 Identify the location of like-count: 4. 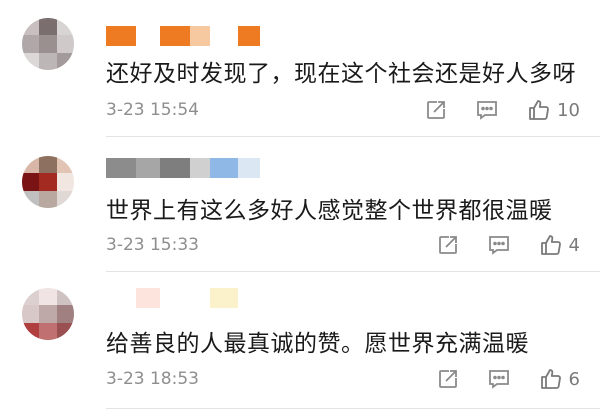
(574, 245).